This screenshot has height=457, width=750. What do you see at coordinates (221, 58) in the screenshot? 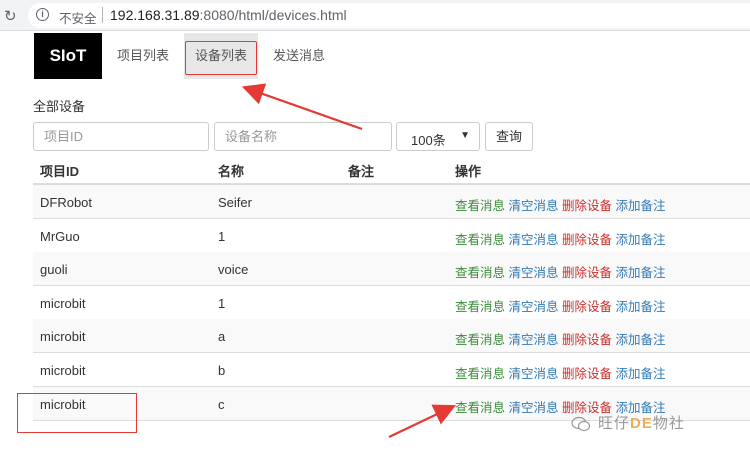
I see `highlight-box-devices-tab` at bounding box center [221, 58].